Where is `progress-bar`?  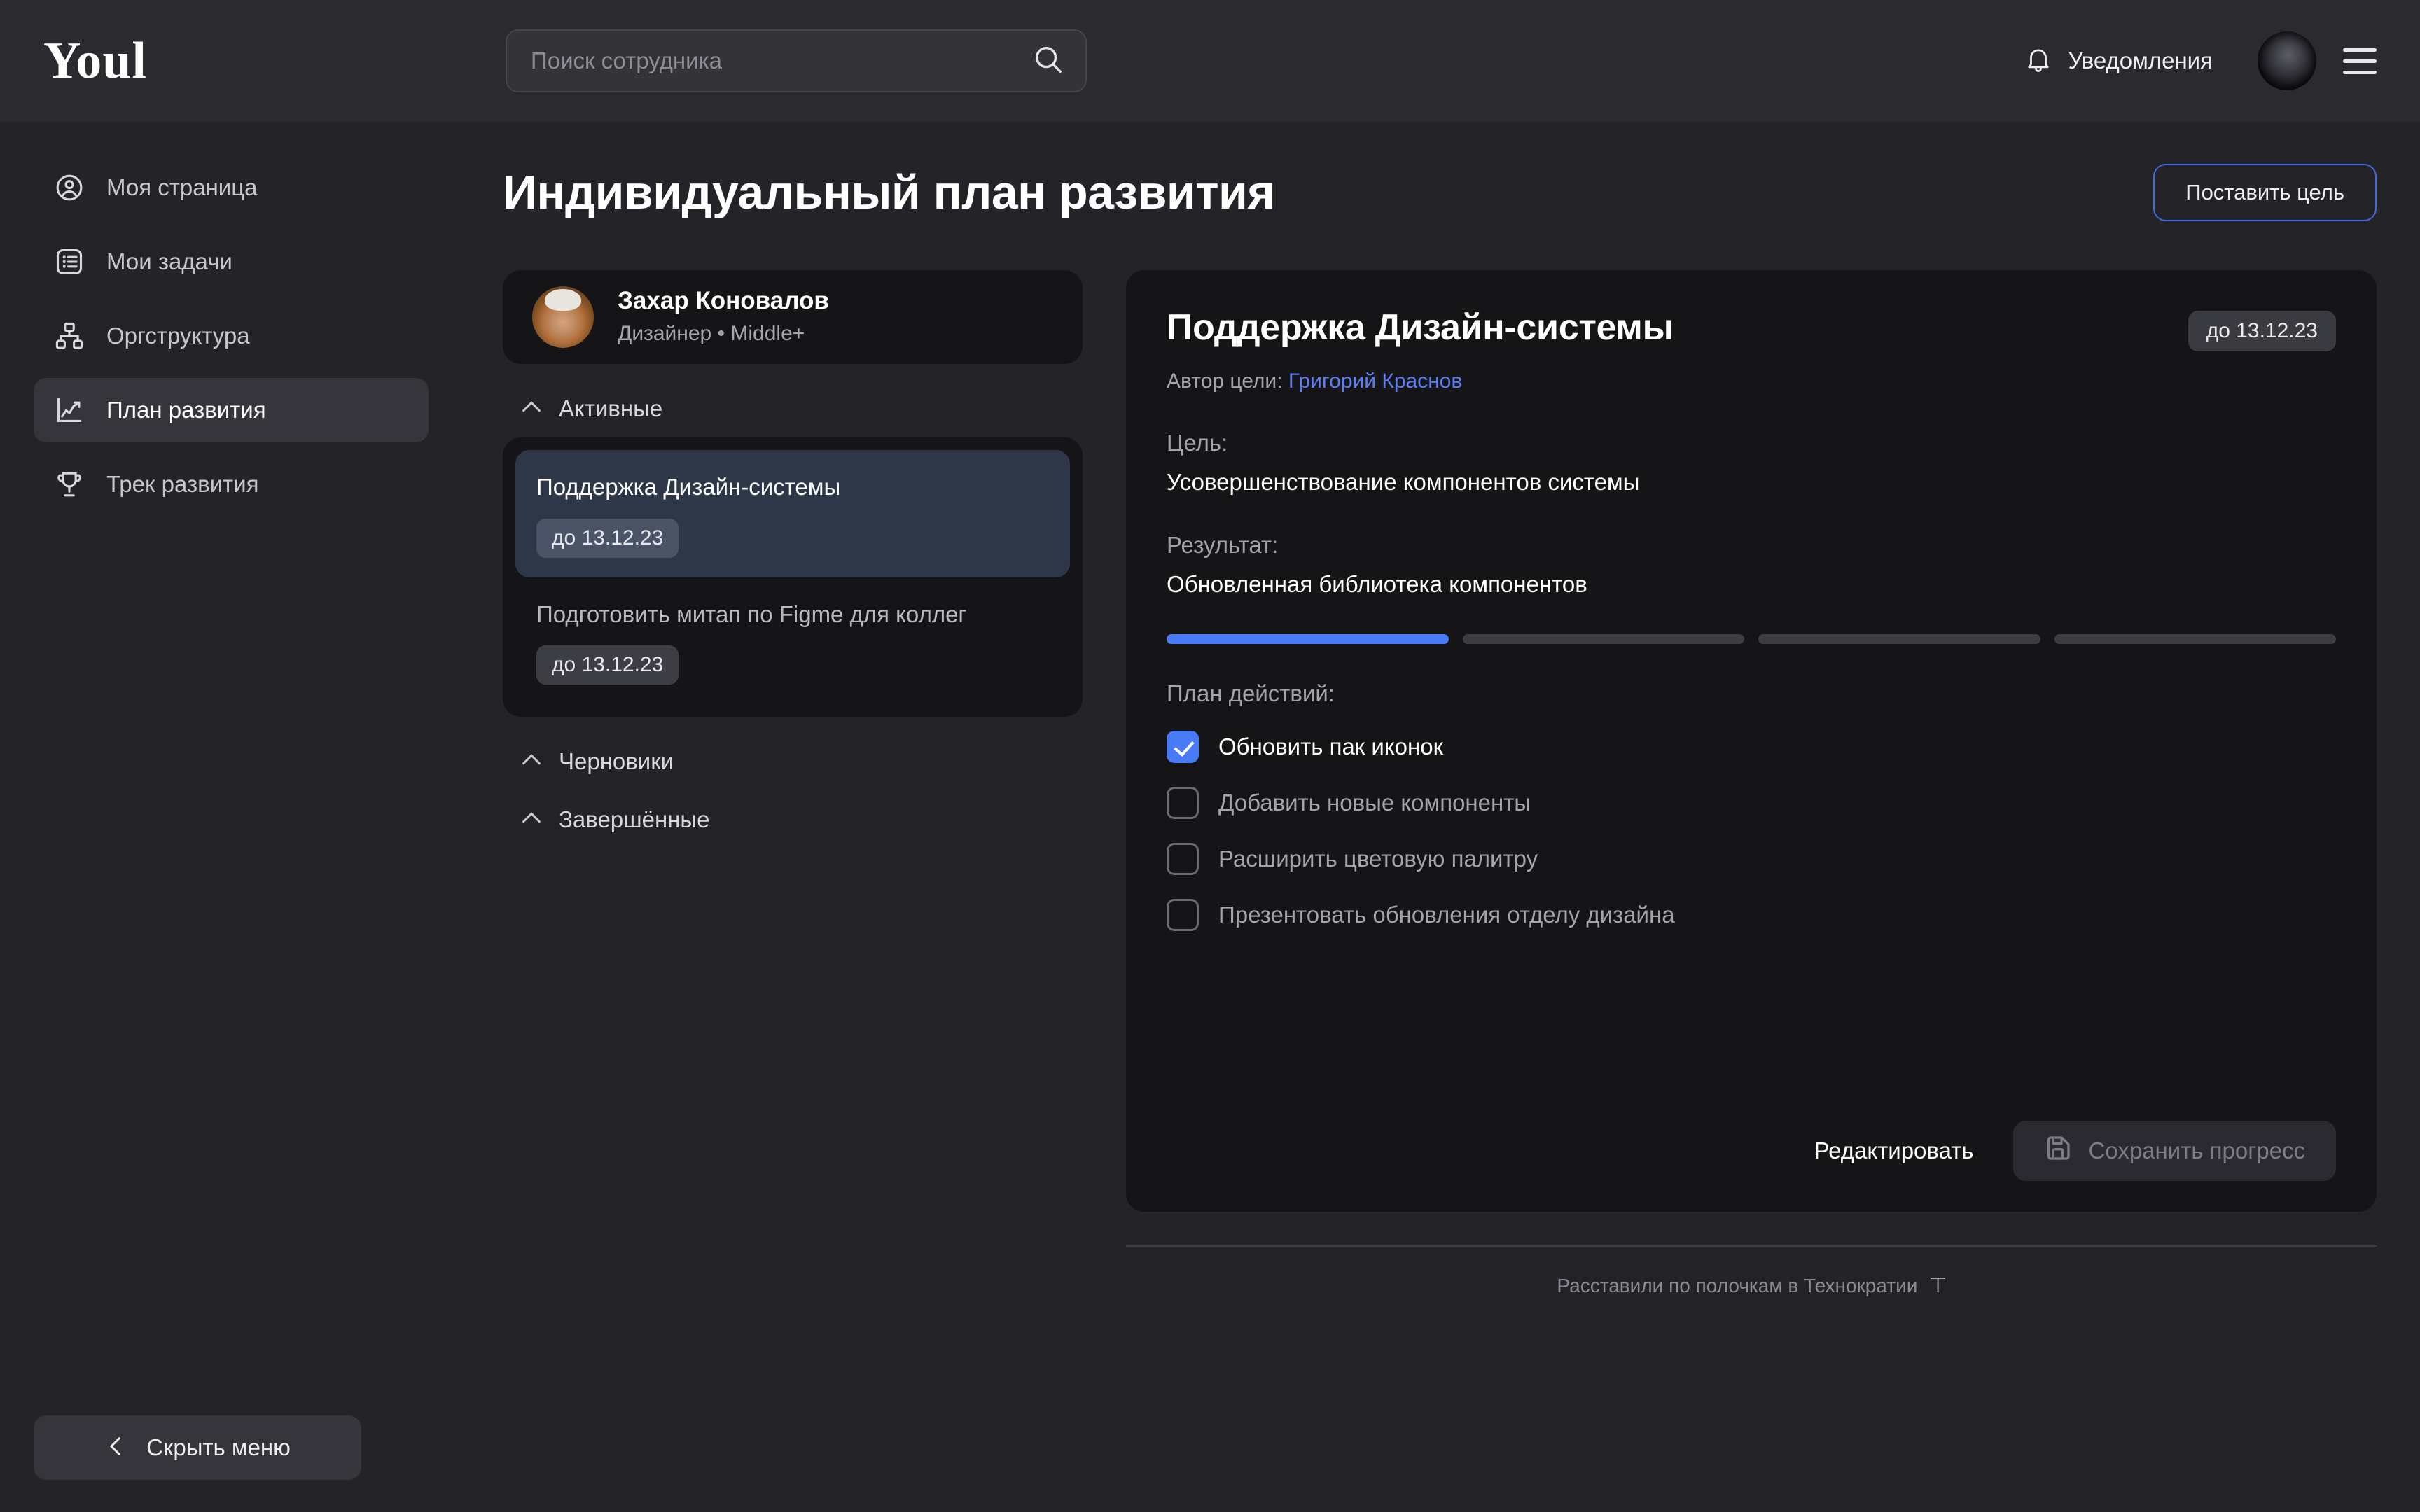 progress-bar is located at coordinates (1751, 639).